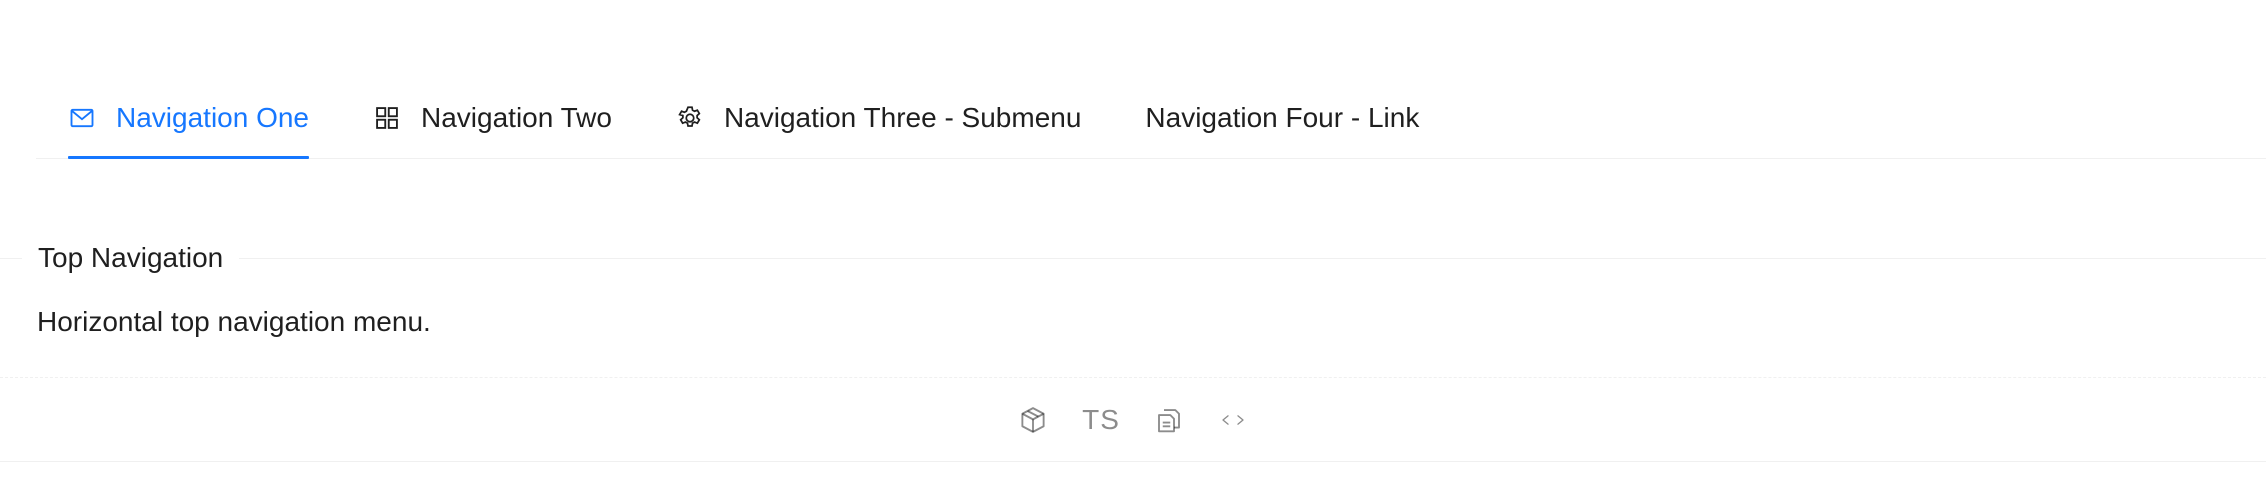  What do you see at coordinates (1233, 420) in the screenshot?
I see `code-expand-icon` at bounding box center [1233, 420].